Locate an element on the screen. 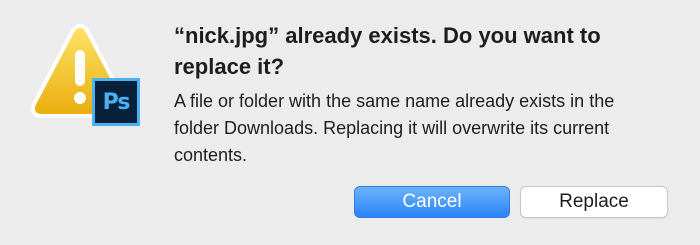  photoshop-app-icon-label: Ps is located at coordinates (116, 102).